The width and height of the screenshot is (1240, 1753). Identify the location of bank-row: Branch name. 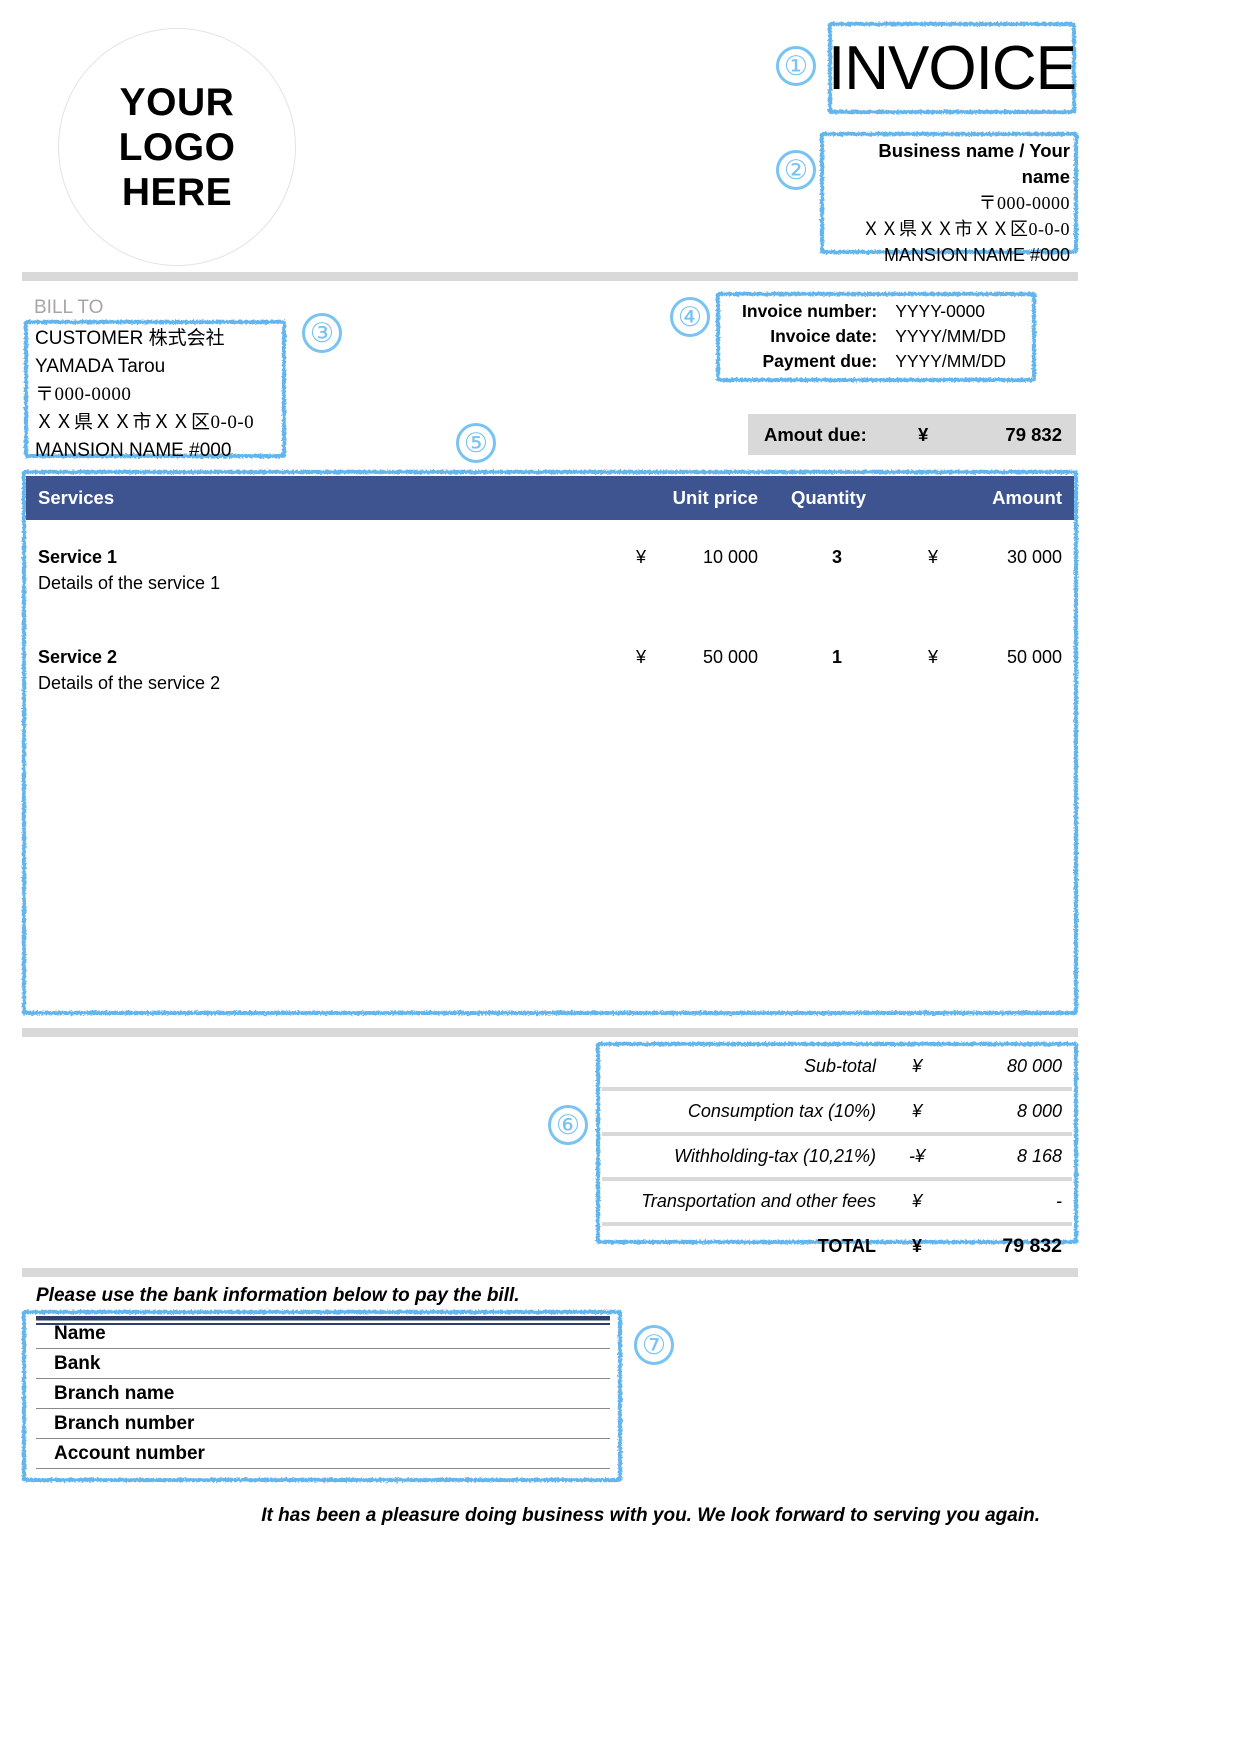
(323, 1393).